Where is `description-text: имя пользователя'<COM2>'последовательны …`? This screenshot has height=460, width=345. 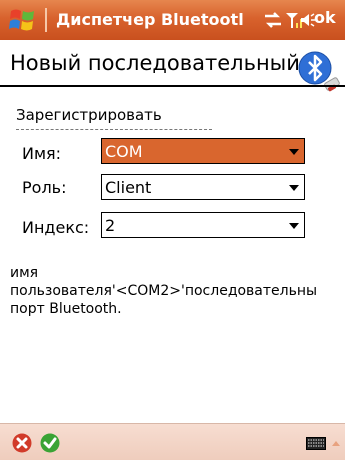 description-text: имя пользователя'<COM2>'последовательны … is located at coordinates (177, 291).